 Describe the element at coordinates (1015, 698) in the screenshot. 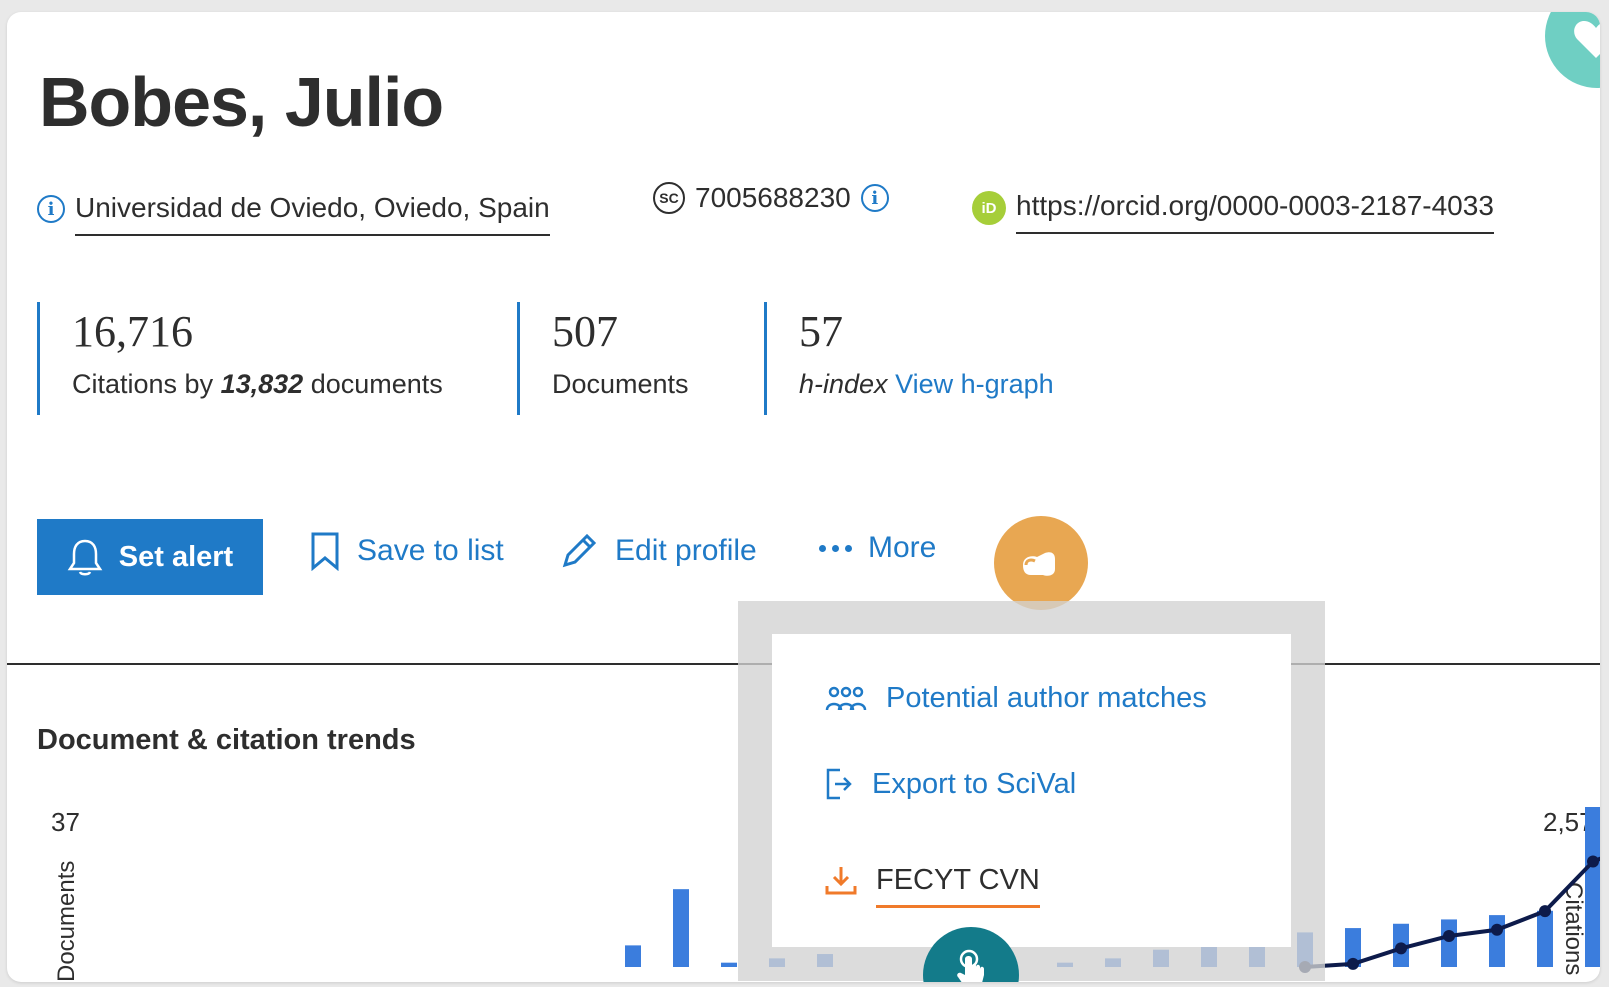

I see `menu-item-potential-author-matches: Potential author matches` at that location.